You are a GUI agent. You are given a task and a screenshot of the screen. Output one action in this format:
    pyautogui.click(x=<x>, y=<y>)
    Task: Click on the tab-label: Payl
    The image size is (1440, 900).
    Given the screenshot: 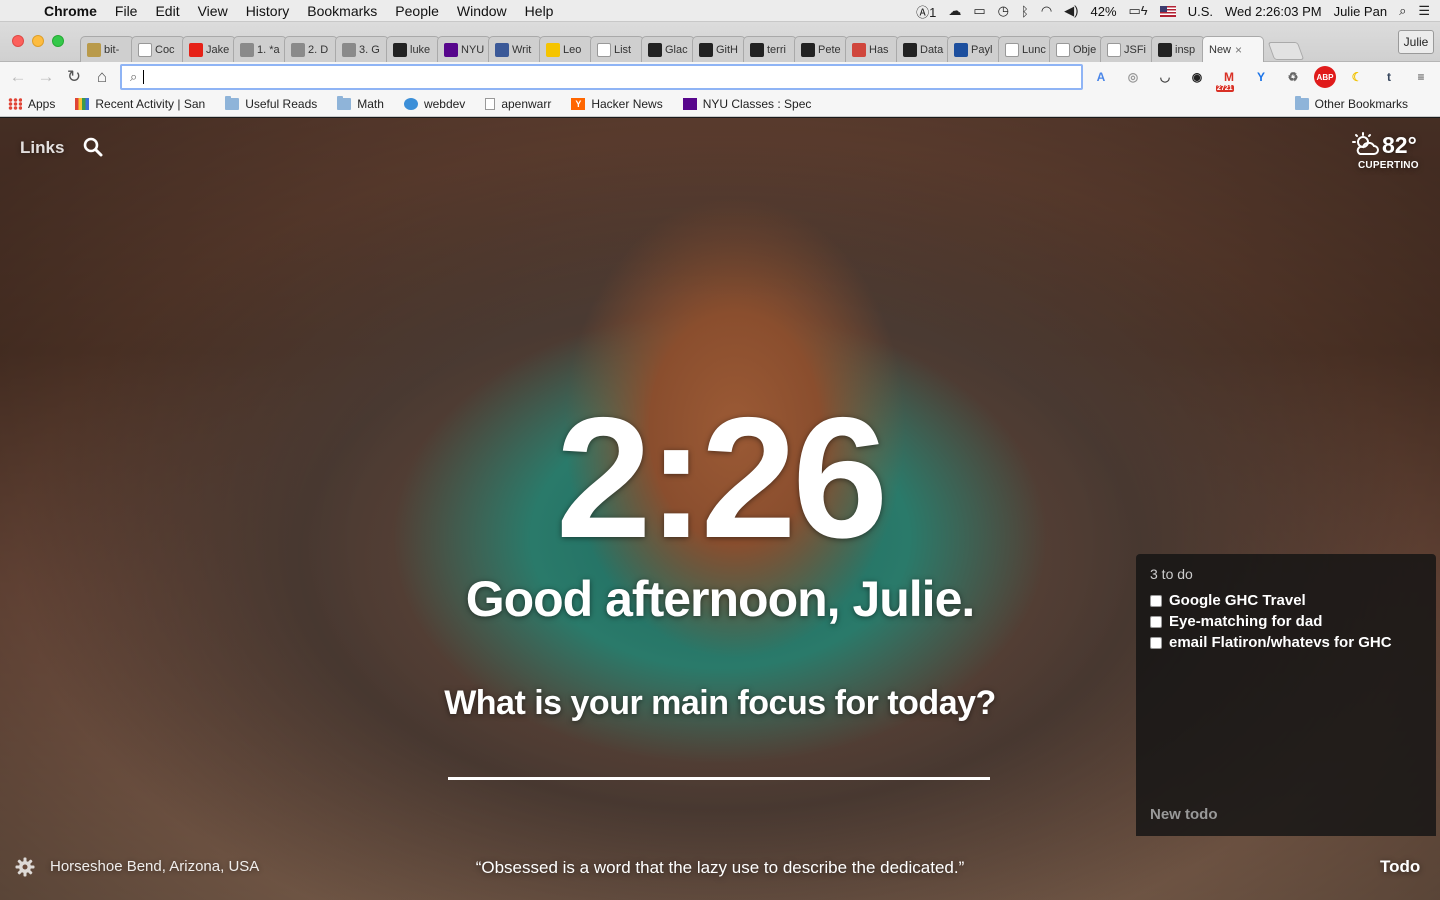 What is the action you would take?
    pyautogui.click(x=982, y=49)
    